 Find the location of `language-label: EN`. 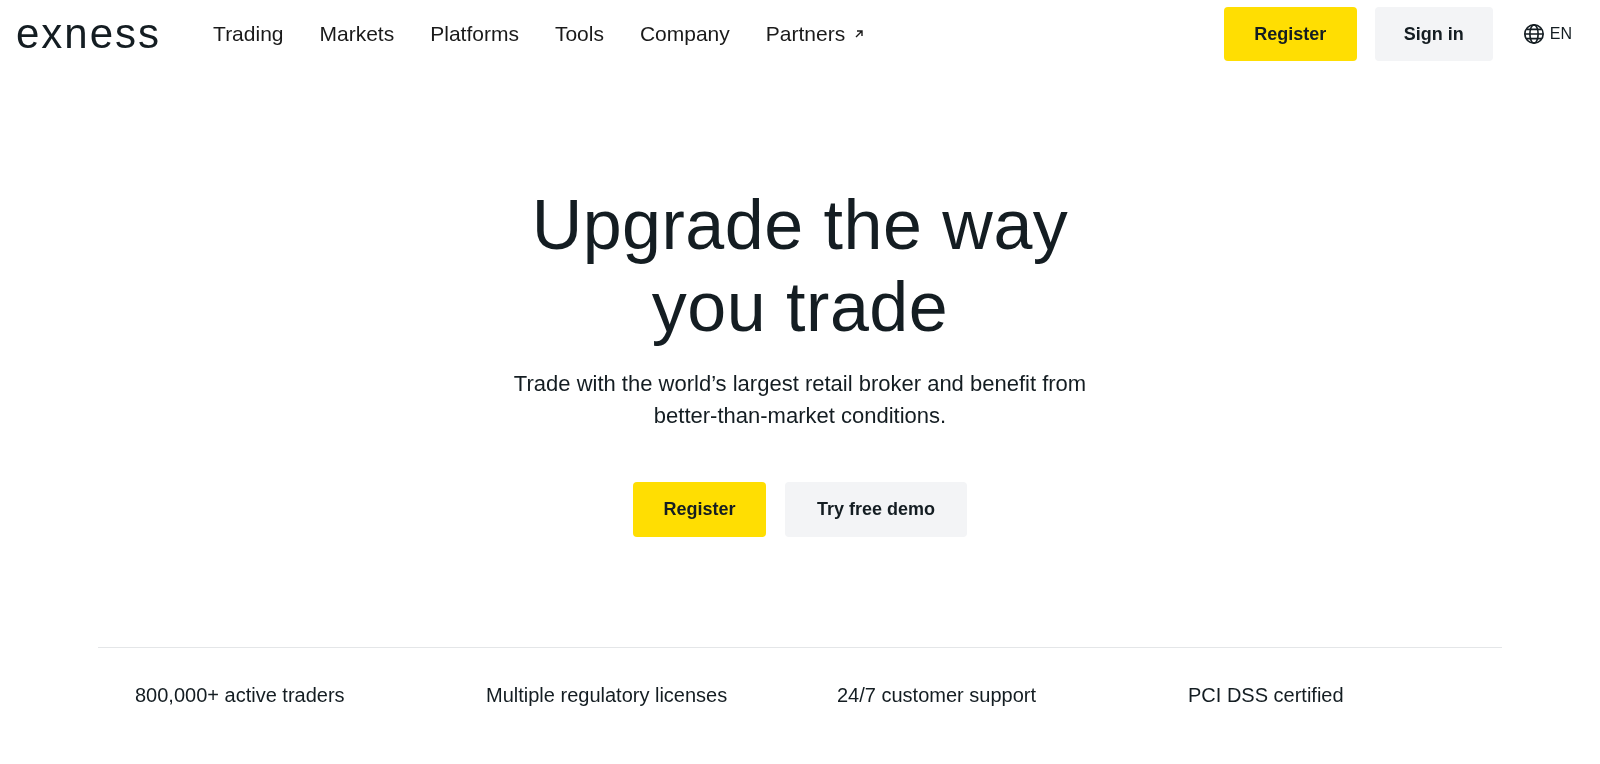

language-label: EN is located at coordinates (1560, 34).